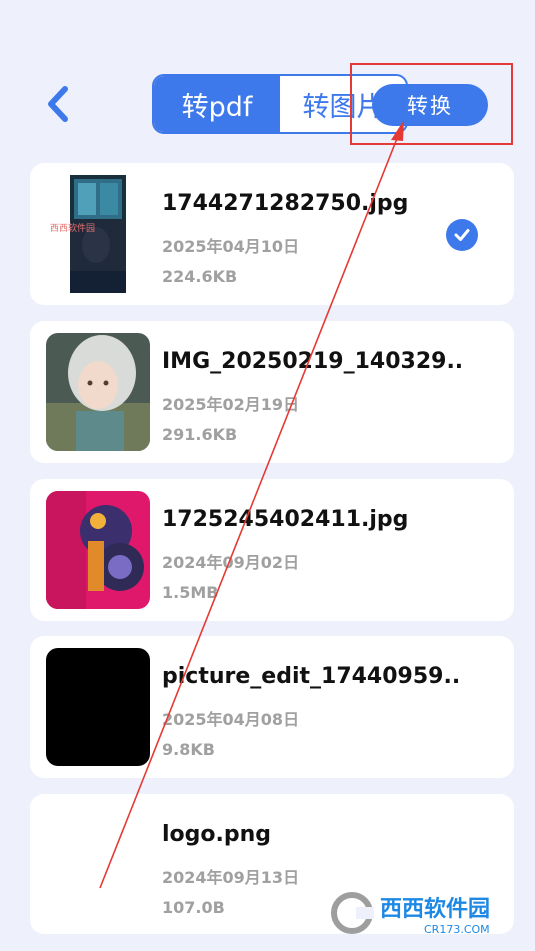 The image size is (535, 951). I want to click on file-name: logo.png, so click(217, 834).